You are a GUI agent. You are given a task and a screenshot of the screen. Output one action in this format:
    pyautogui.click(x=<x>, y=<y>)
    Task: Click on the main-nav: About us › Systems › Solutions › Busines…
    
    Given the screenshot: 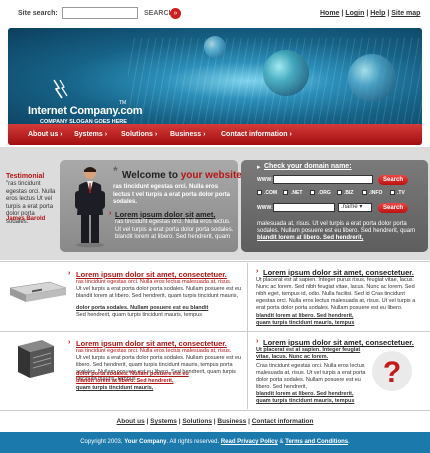 What is the action you would take?
    pyautogui.click(x=215, y=134)
    